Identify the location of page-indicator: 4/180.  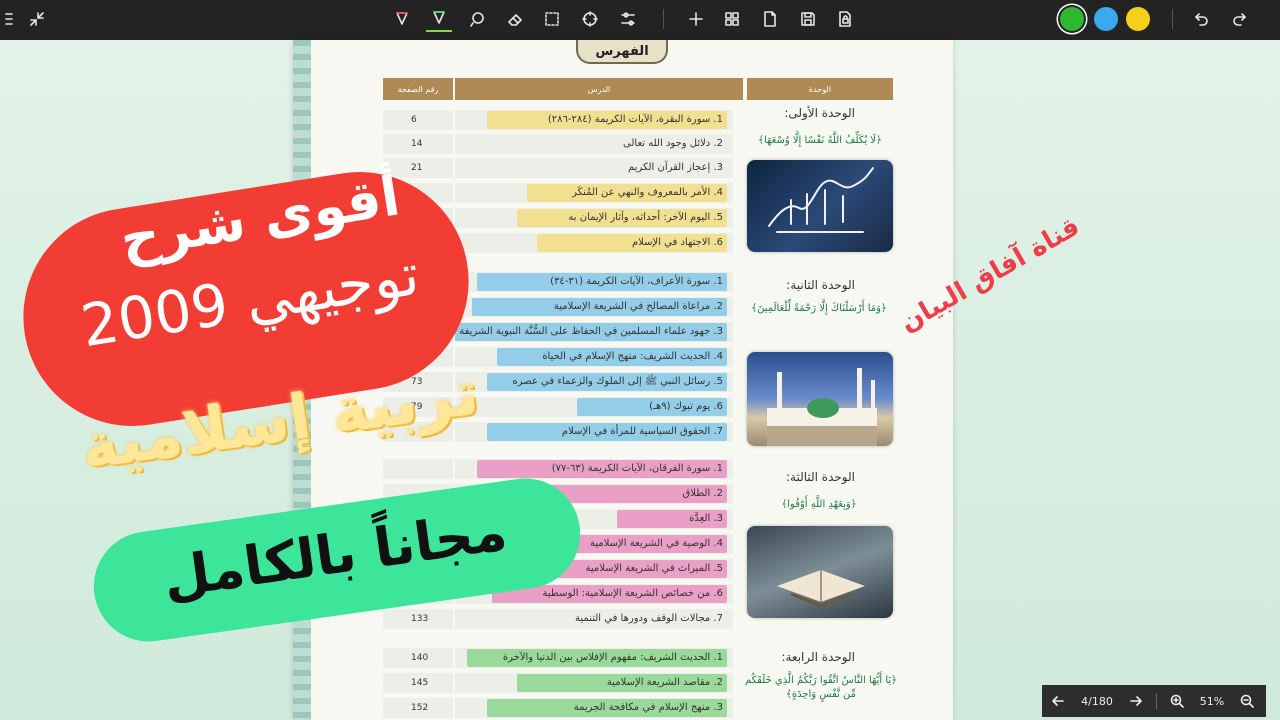
(1097, 701).